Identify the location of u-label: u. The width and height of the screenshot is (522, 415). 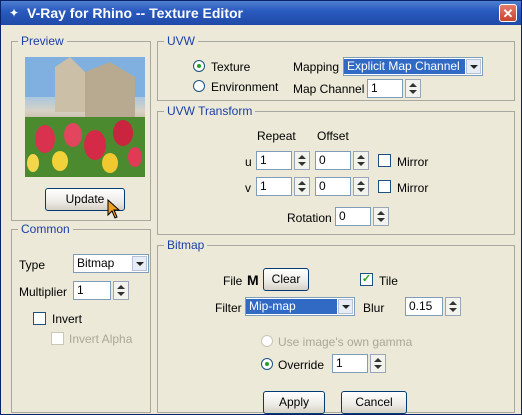
(248, 162).